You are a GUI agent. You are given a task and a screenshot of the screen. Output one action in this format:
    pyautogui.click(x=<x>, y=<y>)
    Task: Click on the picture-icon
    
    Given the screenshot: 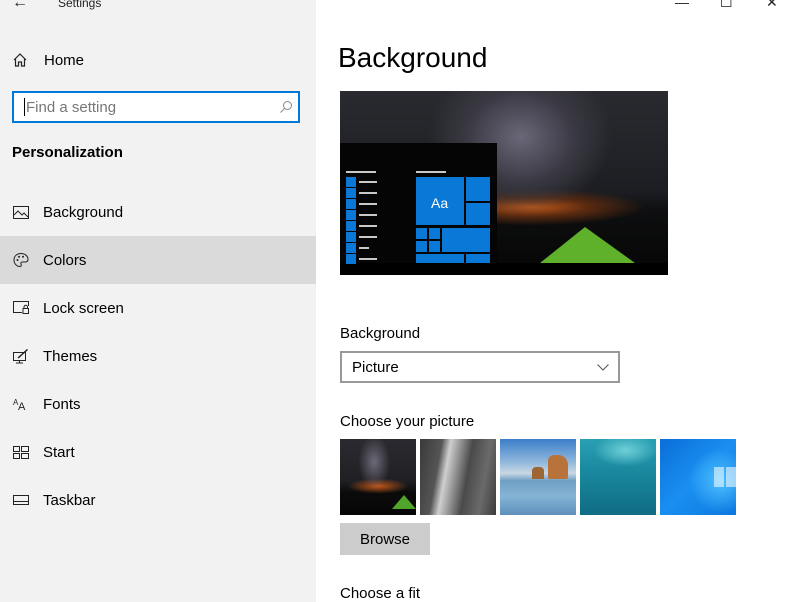 What is the action you would take?
    pyautogui.click(x=21, y=212)
    